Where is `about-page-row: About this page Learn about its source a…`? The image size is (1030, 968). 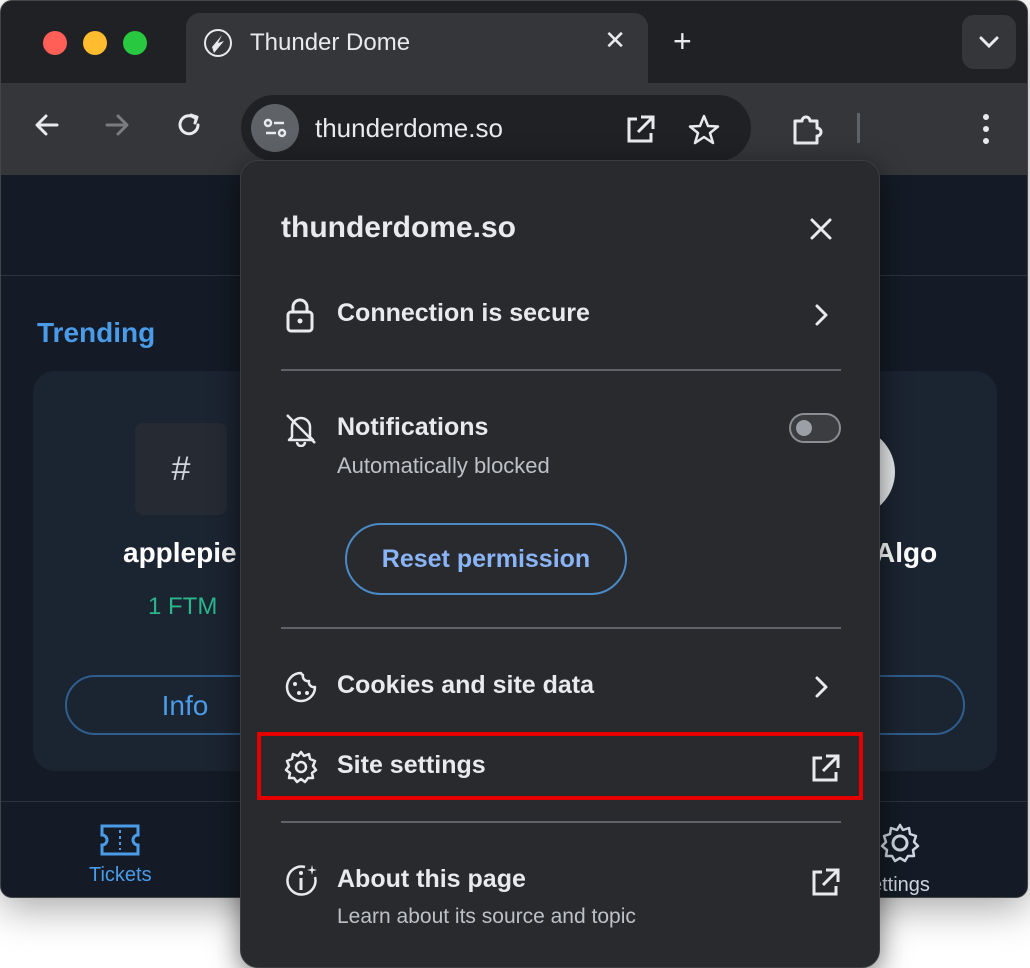
about-page-row: About this page Learn about its source a… is located at coordinates (560, 894).